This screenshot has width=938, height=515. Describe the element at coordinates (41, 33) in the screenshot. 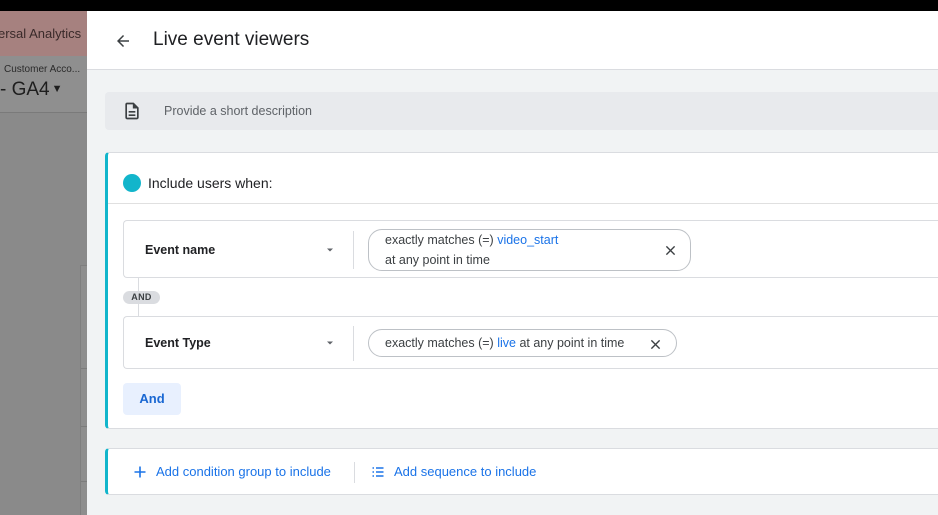

I see `brand-text: ersal Analytics` at that location.